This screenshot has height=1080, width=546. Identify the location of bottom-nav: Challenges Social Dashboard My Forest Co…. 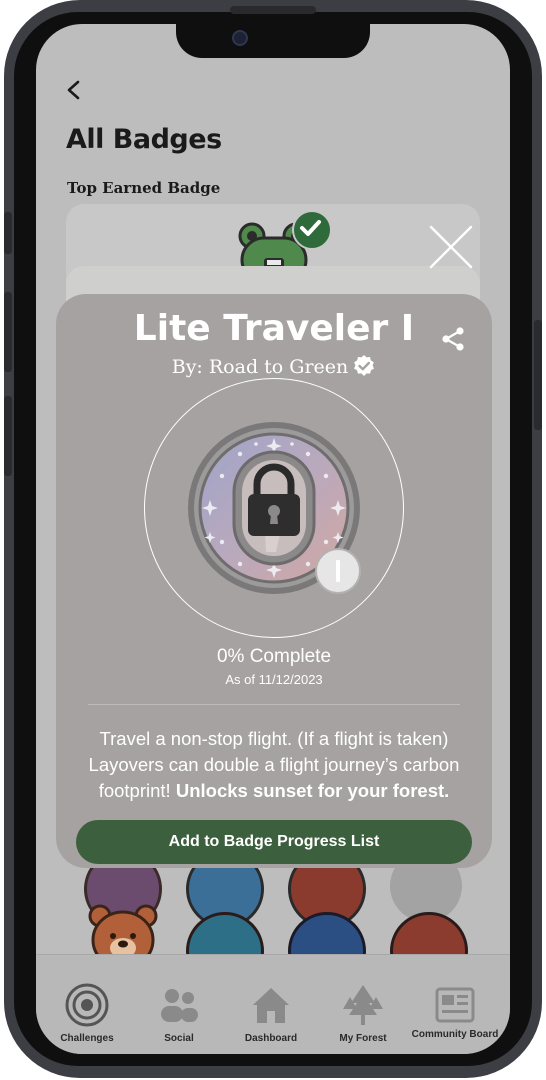
(273, 1004).